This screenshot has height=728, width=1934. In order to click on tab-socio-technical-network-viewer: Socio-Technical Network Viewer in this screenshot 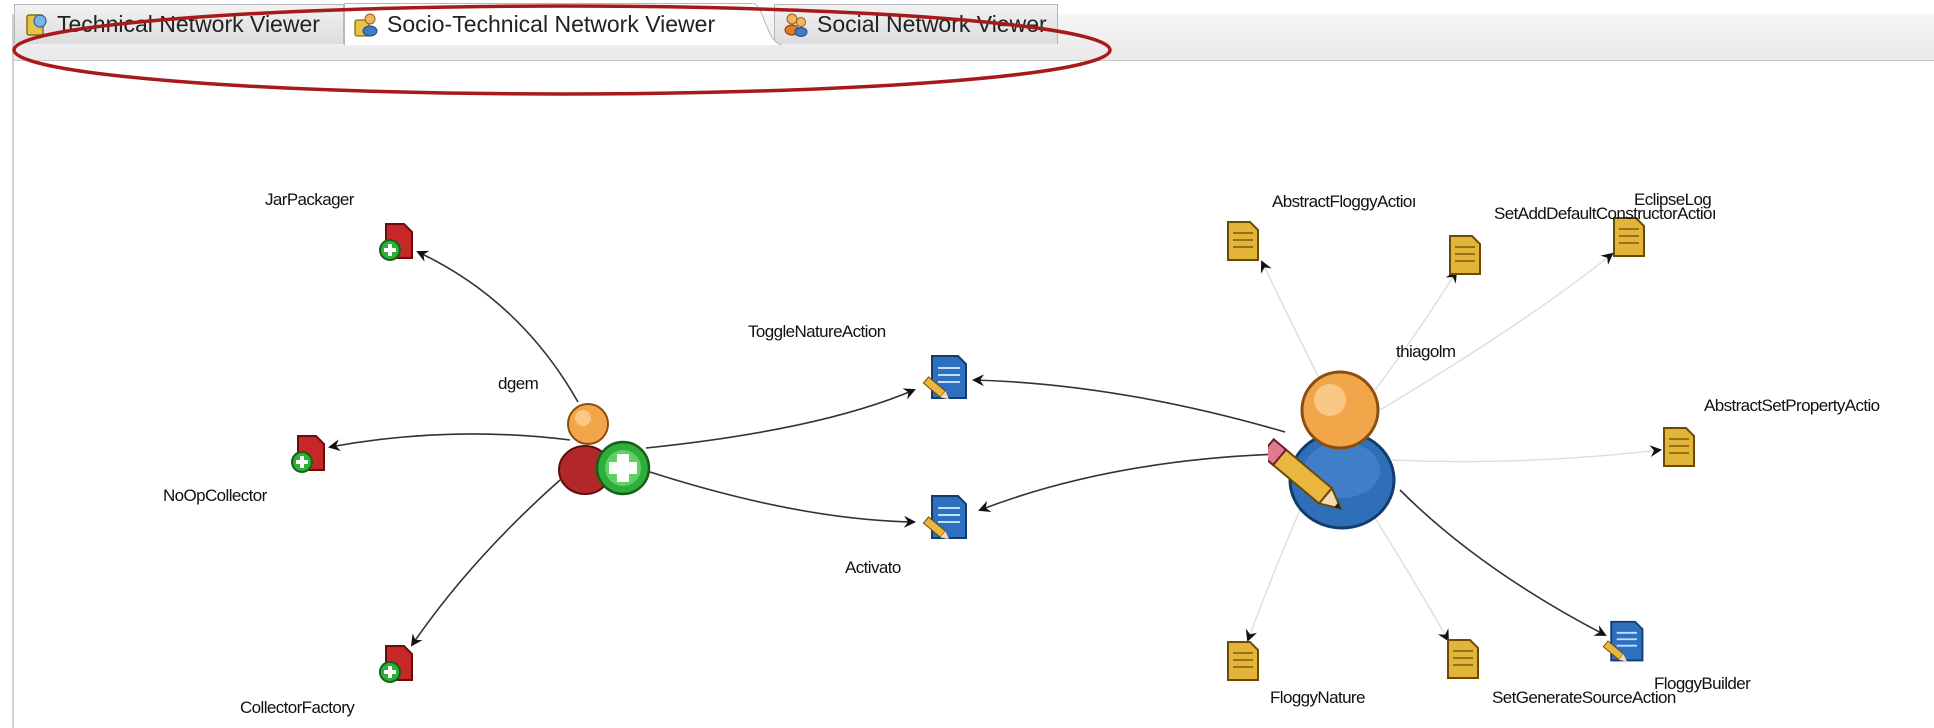, I will do `click(549, 24)`.